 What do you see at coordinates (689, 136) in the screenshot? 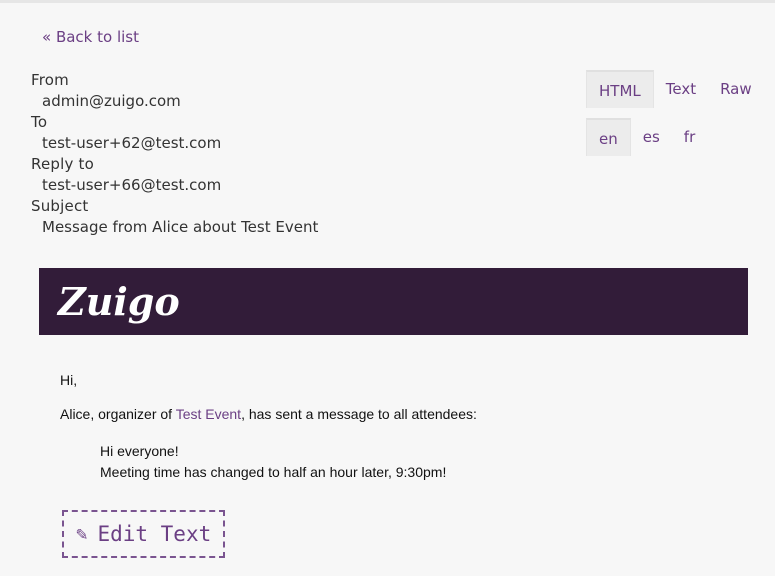
I see `tab-lang-fr: fr` at bounding box center [689, 136].